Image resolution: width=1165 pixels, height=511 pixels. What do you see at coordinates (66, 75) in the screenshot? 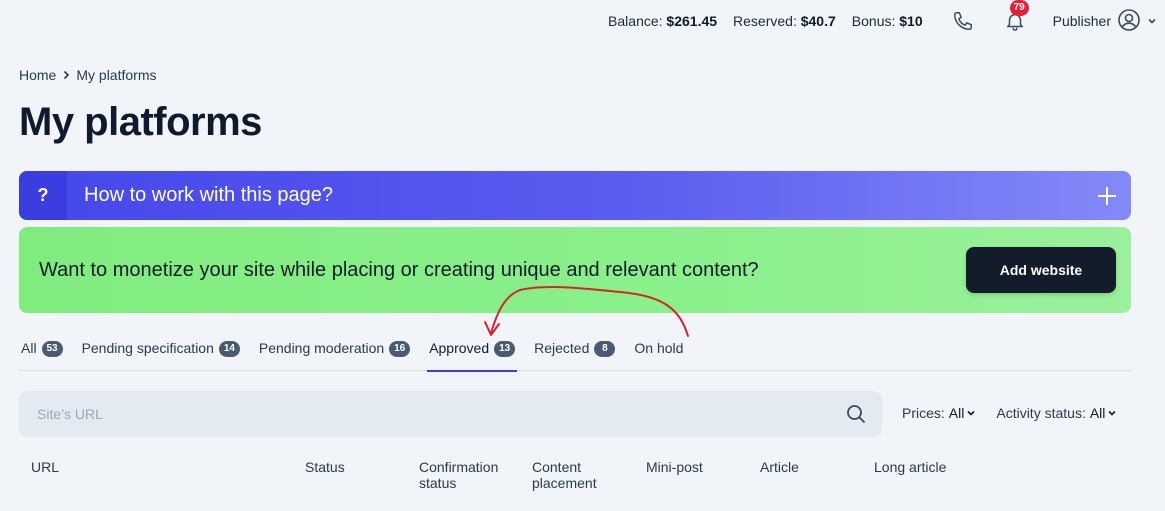
I see `chevron-right-icon` at bounding box center [66, 75].